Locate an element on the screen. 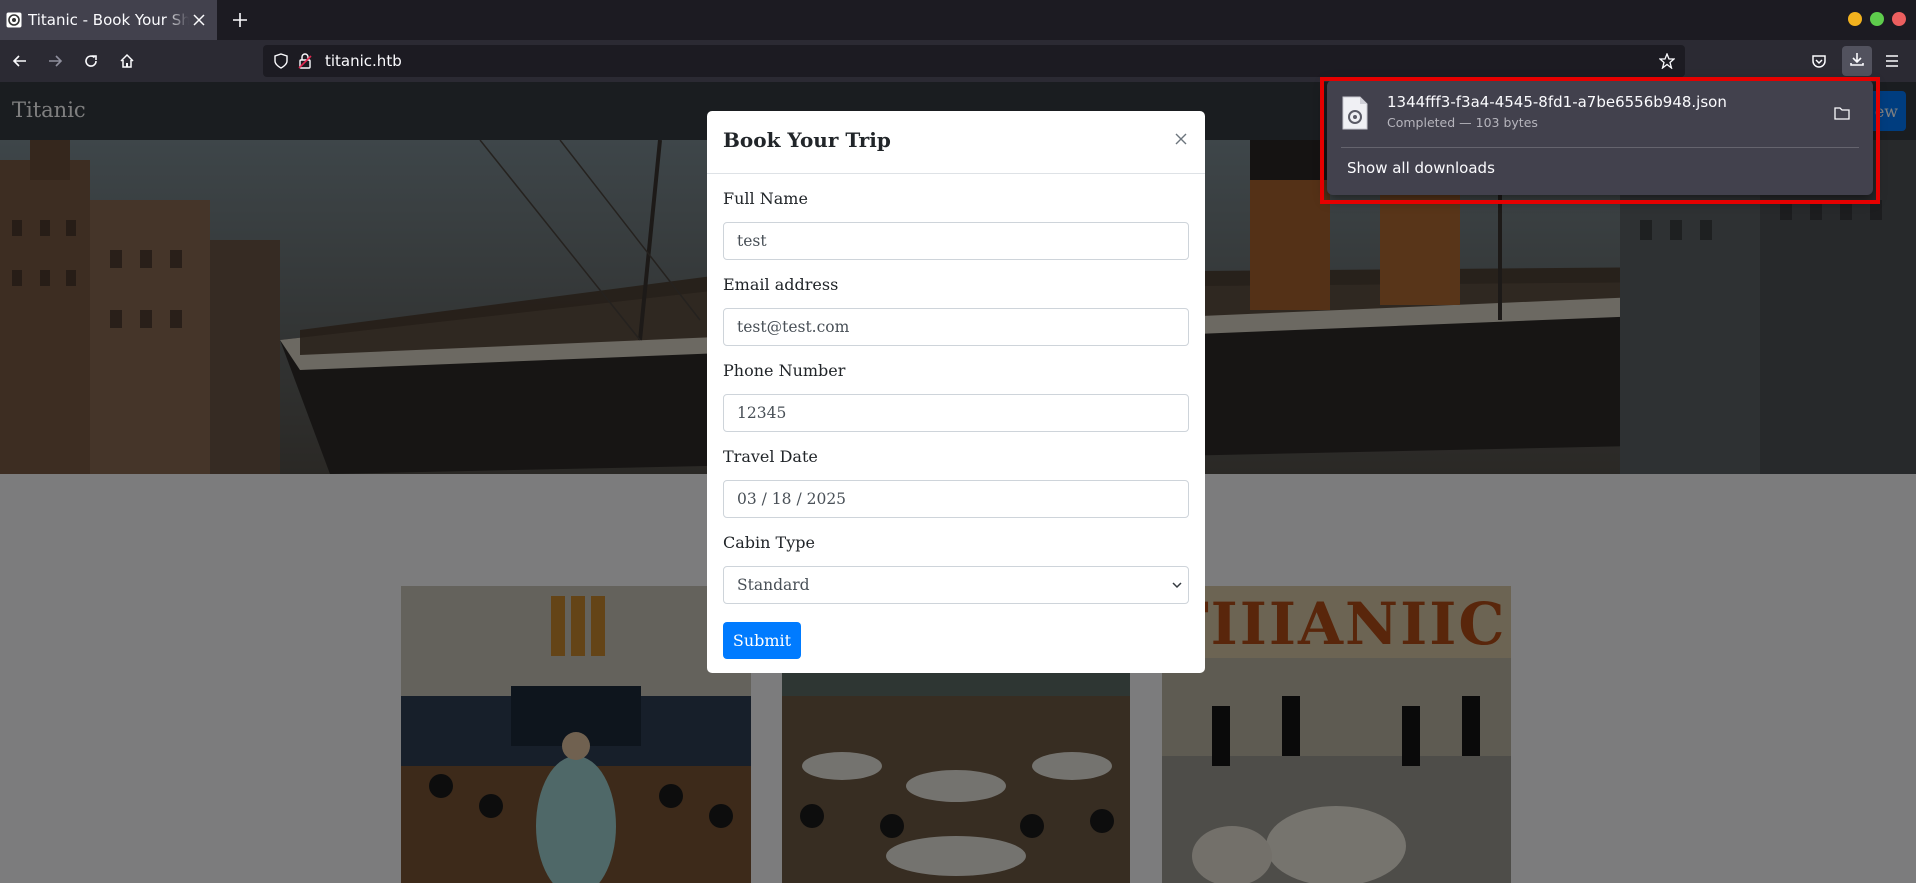  download-arrow-icon is located at coordinates (1857, 61).